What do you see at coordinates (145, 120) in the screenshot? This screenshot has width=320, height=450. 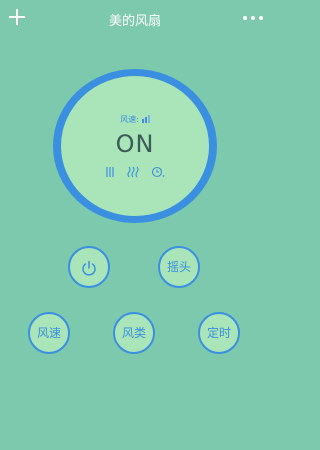 I see `signal-bars-icon` at bounding box center [145, 120].